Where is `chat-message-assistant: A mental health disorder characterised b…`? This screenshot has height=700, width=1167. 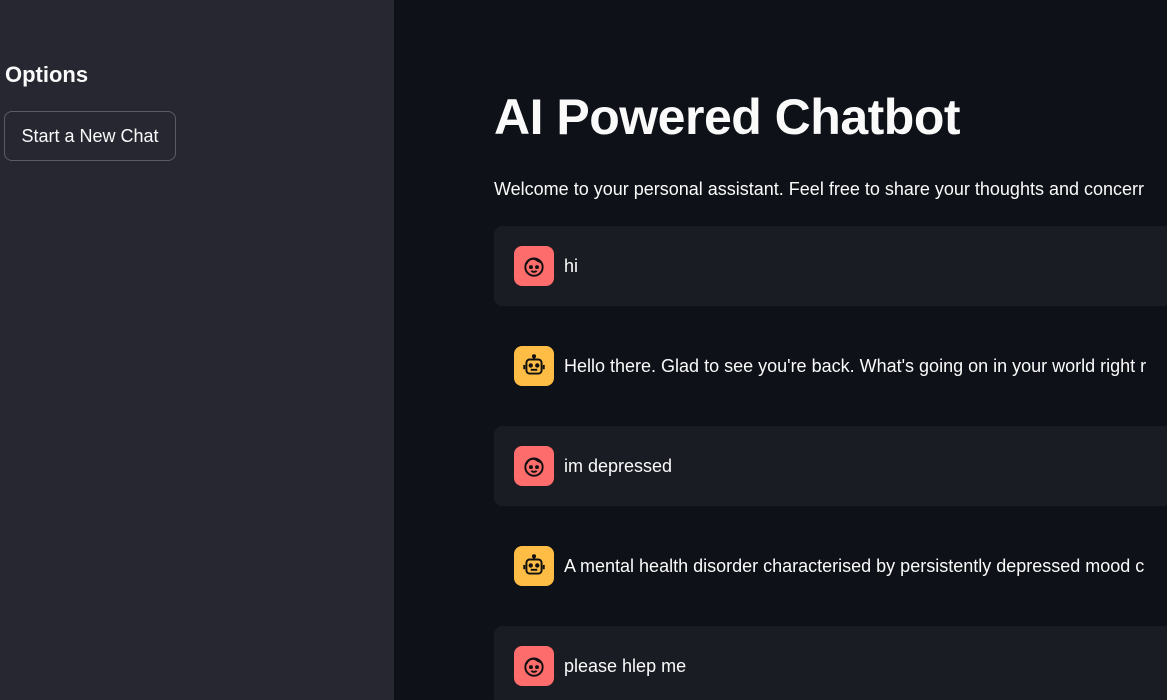 chat-message-assistant: A mental health disorder characterised b… is located at coordinates (830, 566).